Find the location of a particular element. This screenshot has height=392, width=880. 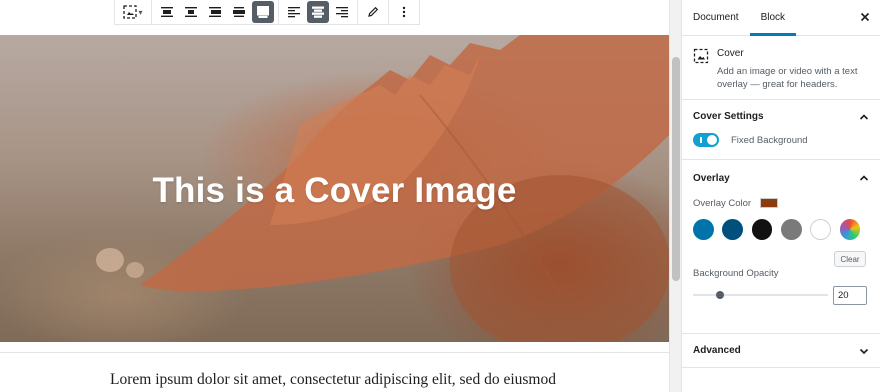

alignment-group is located at coordinates (215, 12).